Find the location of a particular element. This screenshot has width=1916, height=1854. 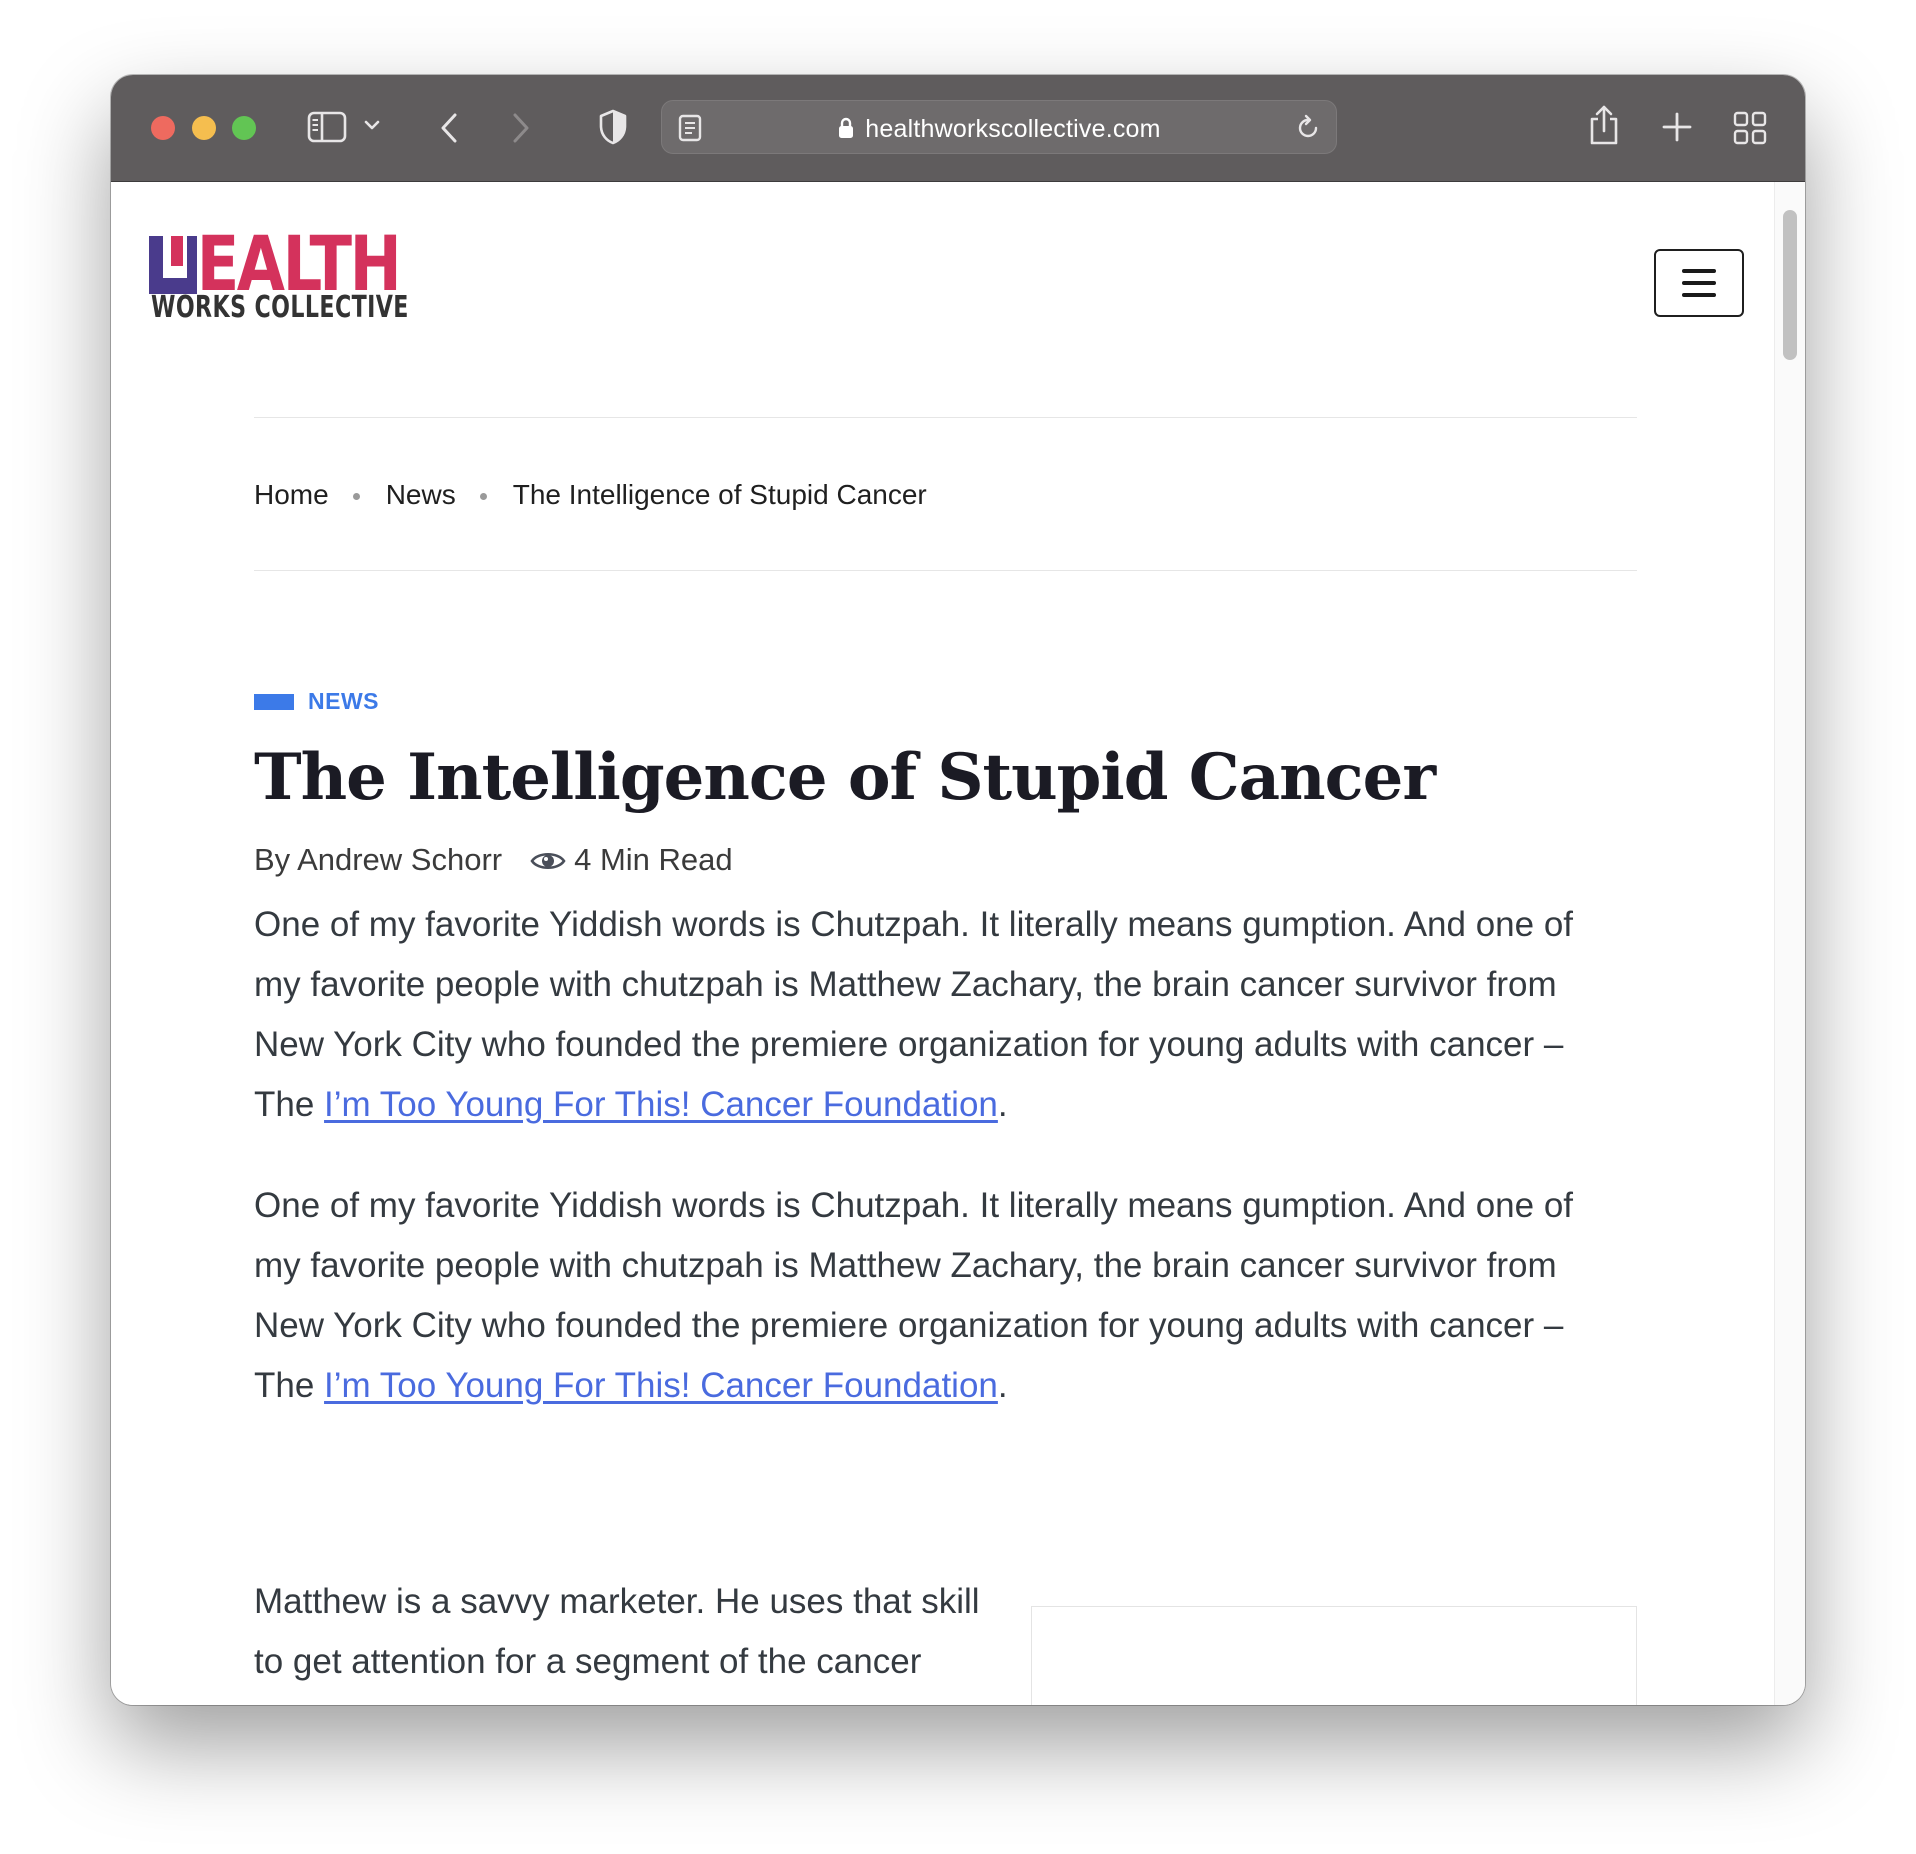

url-text: healthworkscollective.com is located at coordinates (1013, 129).